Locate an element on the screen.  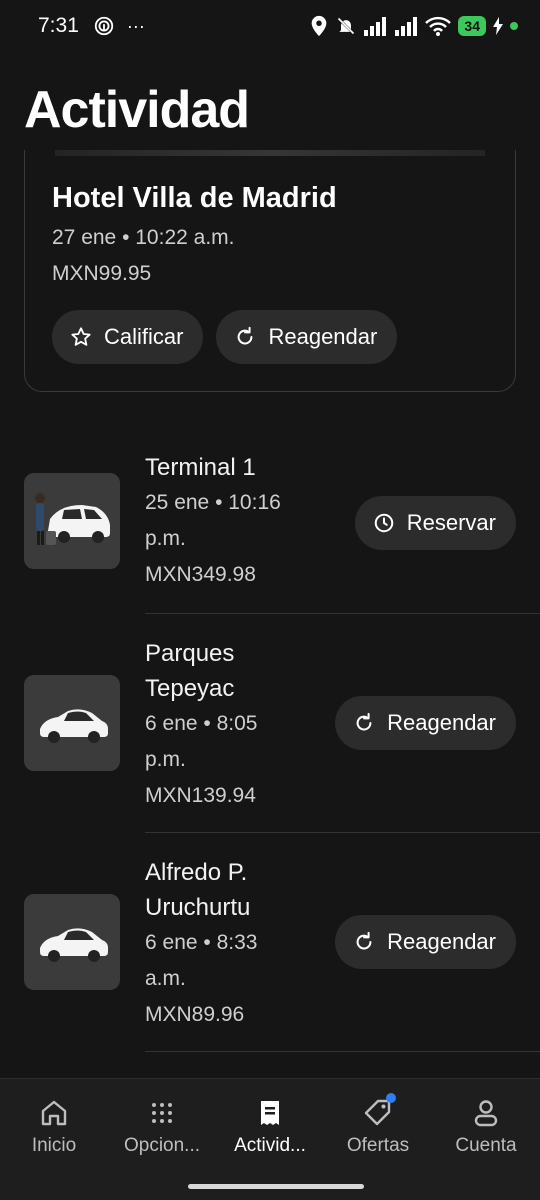
trip-info: Terminal 1 25 ene • 10:16 p.m. MXN349.98 is located at coordinates (225, 521).